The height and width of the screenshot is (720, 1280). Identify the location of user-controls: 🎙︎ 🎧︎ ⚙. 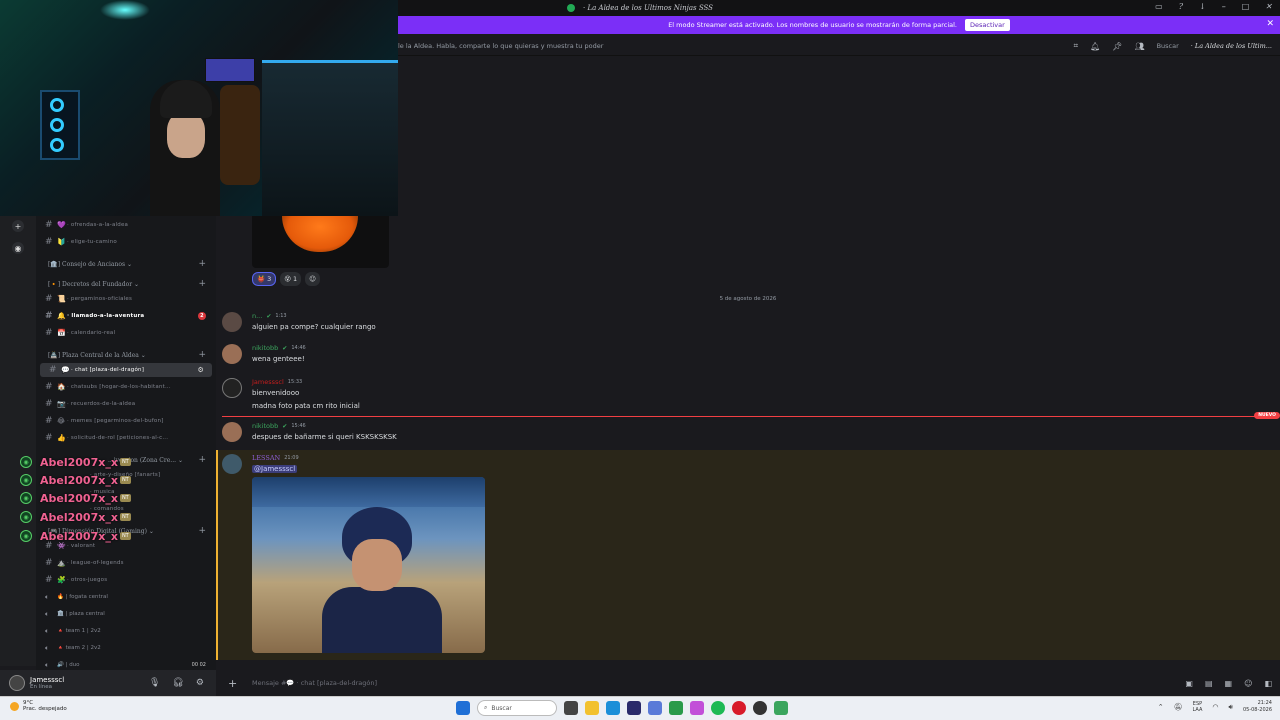
(176, 683).